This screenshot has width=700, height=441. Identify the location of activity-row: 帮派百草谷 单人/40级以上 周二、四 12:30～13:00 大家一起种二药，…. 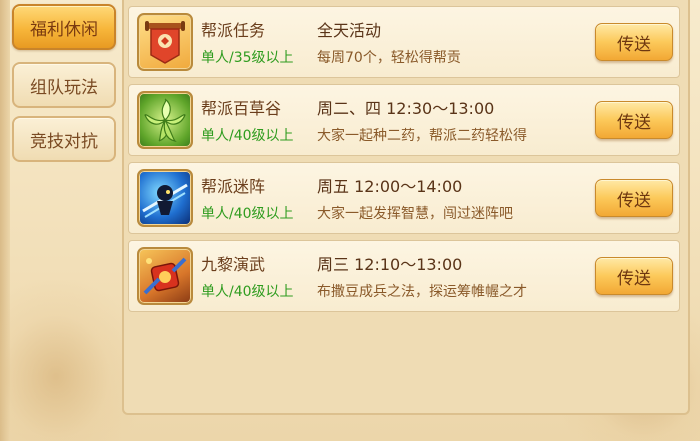
(404, 120).